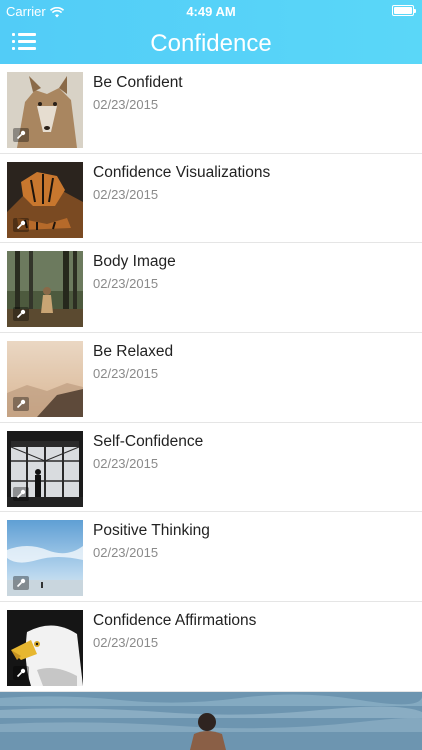 This screenshot has width=422, height=750. Describe the element at coordinates (151, 531) in the screenshot. I see `item-title: Positive Thinking` at that location.